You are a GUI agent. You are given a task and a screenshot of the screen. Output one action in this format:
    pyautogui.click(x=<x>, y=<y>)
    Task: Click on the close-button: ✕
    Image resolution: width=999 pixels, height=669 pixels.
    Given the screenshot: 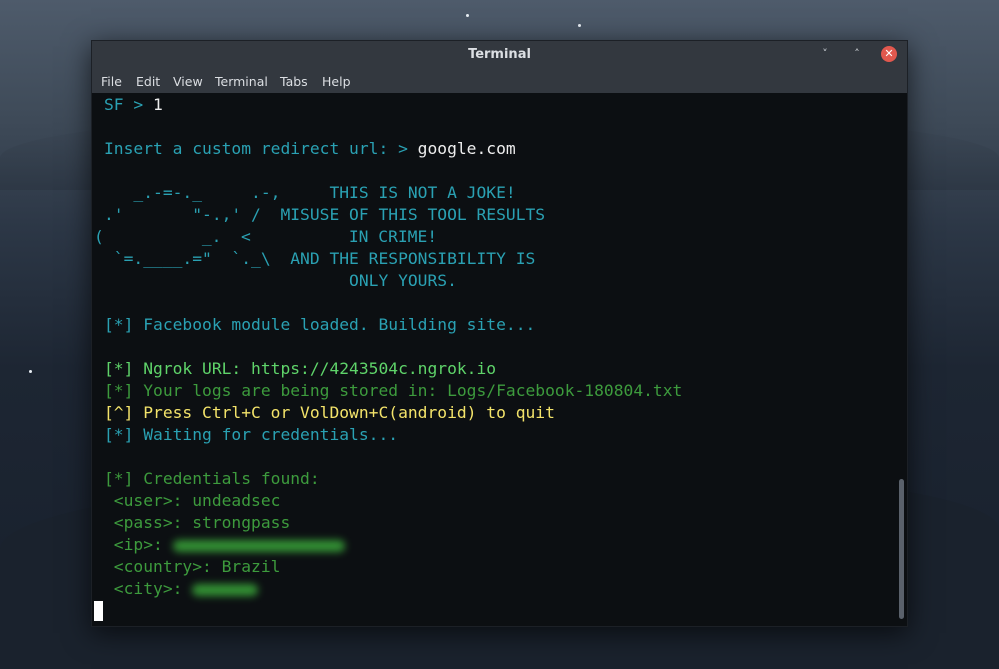 What is the action you would take?
    pyautogui.click(x=889, y=54)
    